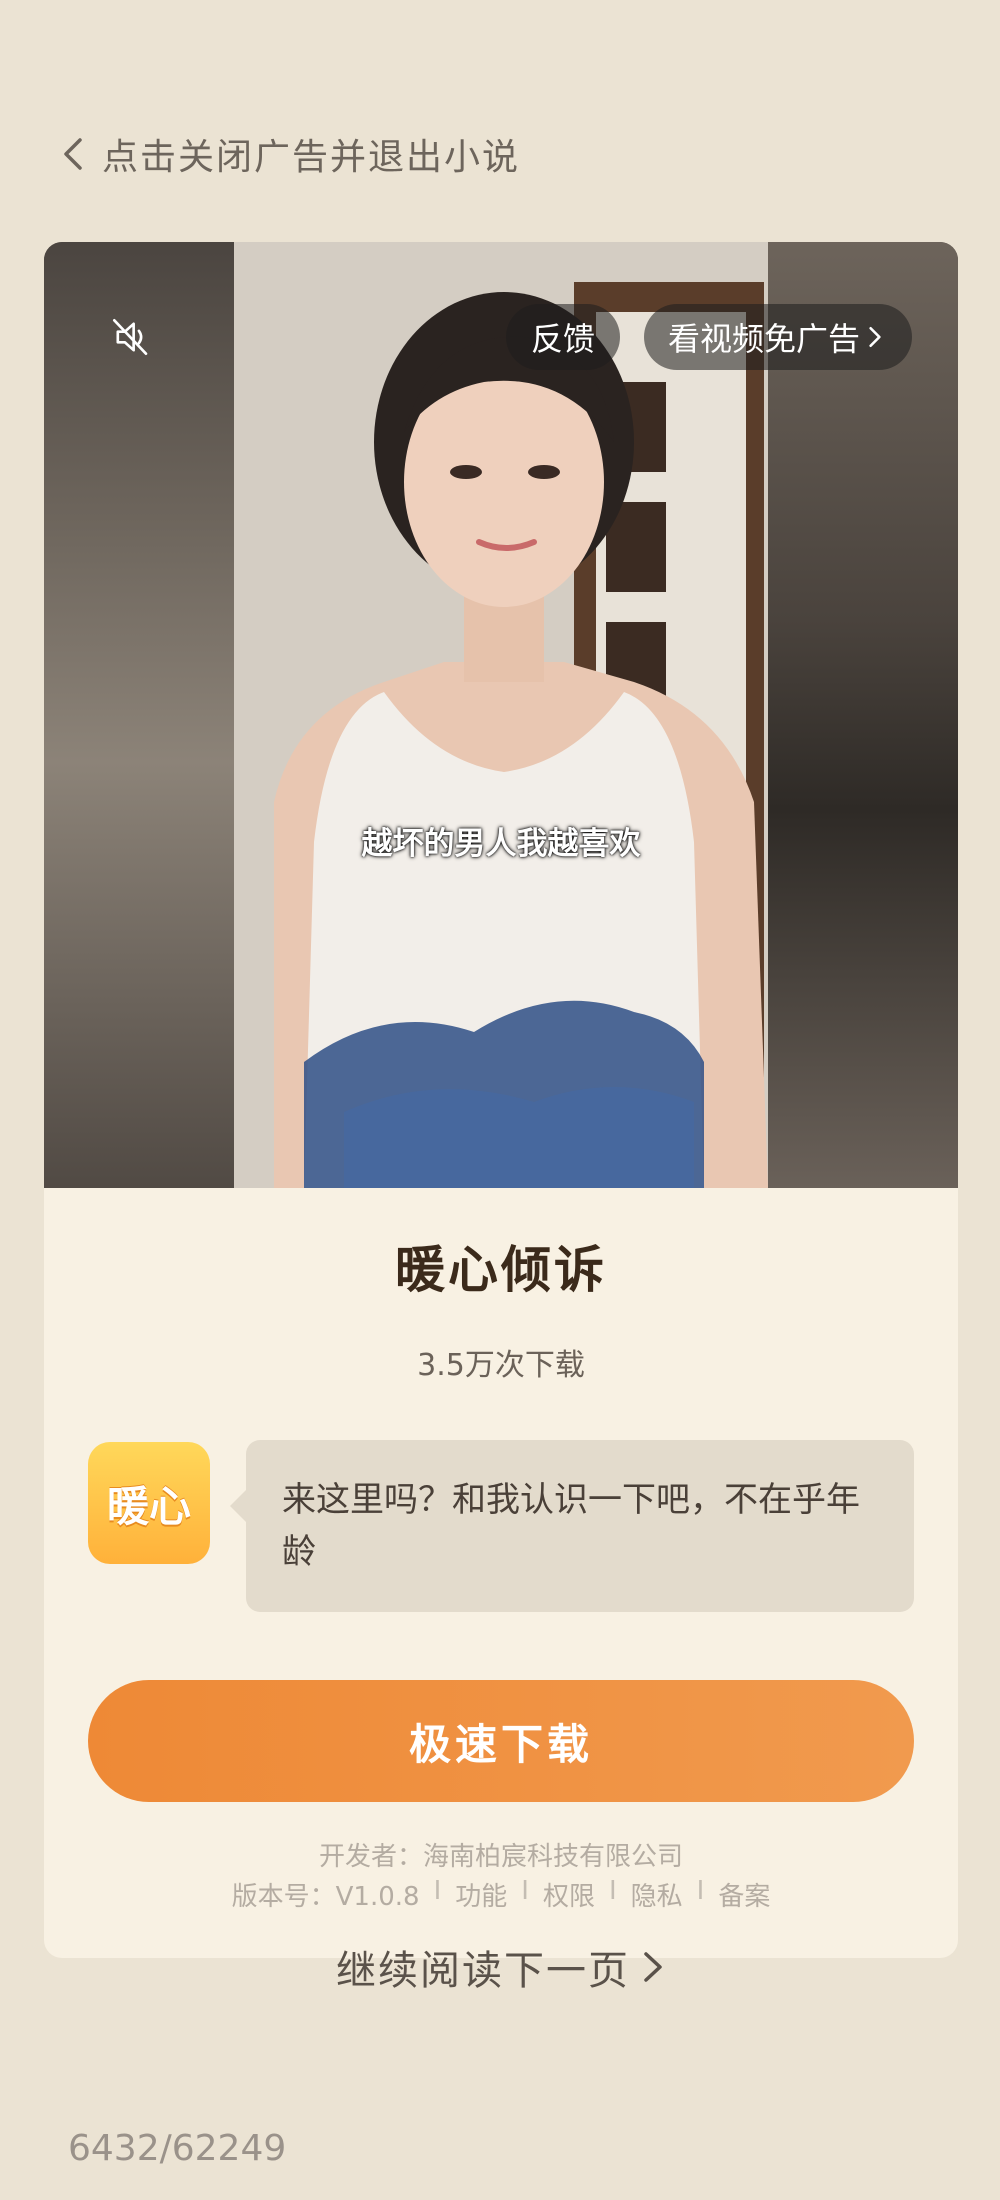 Image resolution: width=1000 pixels, height=2200 pixels. I want to click on app-icon-text: 暖心, so click(148, 1506).